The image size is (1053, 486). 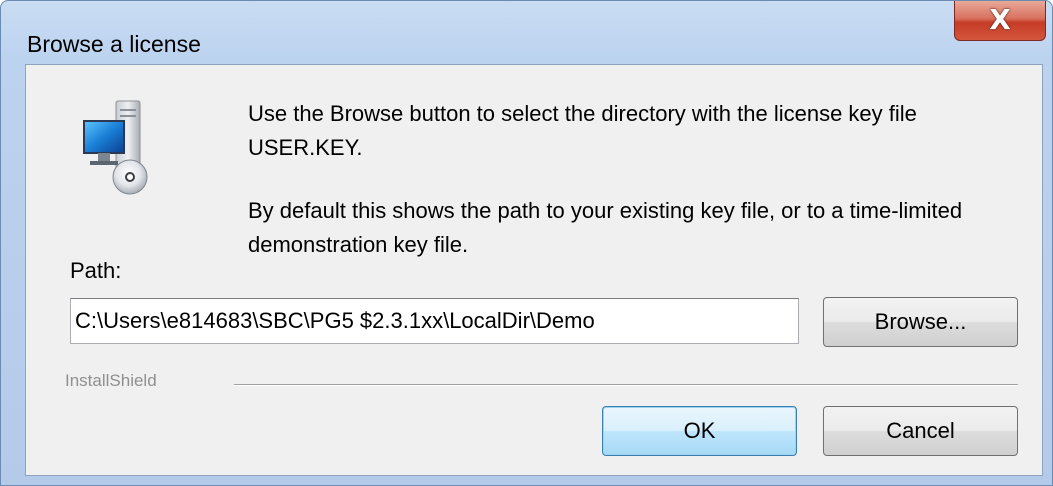 What do you see at coordinates (626, 385) in the screenshot?
I see `separator-line` at bounding box center [626, 385].